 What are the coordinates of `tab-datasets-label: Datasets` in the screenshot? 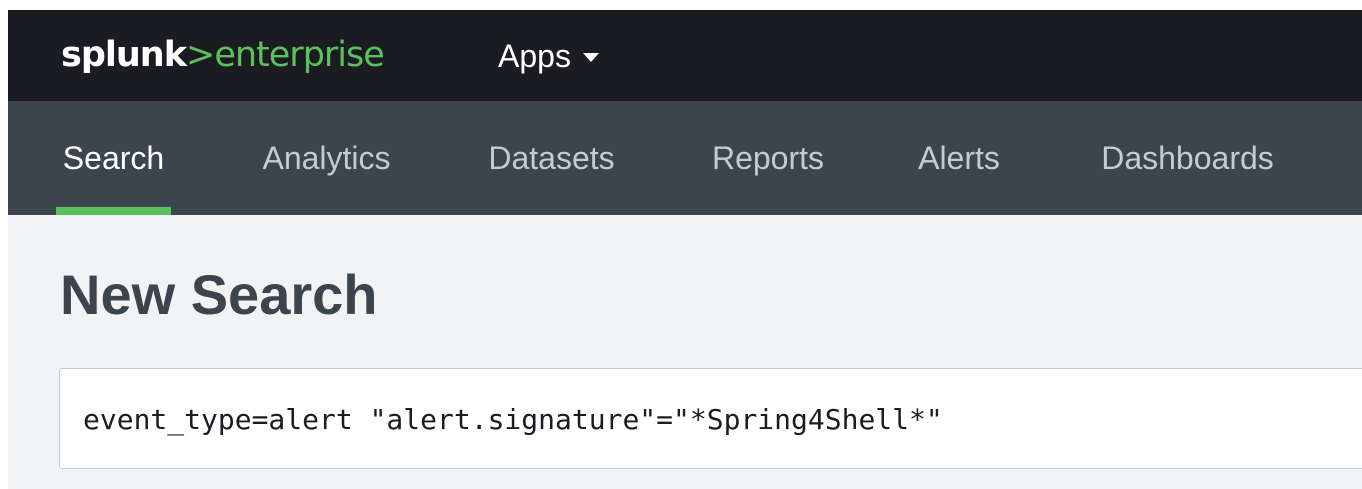 It's located at (551, 157).